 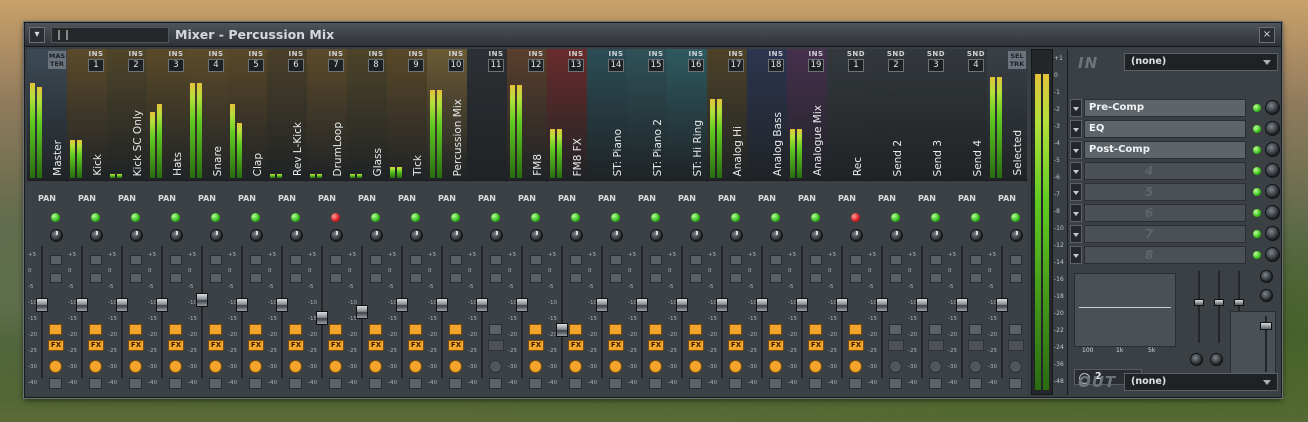 What do you see at coordinates (658, 147) in the screenshot?
I see `channel-name: ST: Piano 2` at bounding box center [658, 147].